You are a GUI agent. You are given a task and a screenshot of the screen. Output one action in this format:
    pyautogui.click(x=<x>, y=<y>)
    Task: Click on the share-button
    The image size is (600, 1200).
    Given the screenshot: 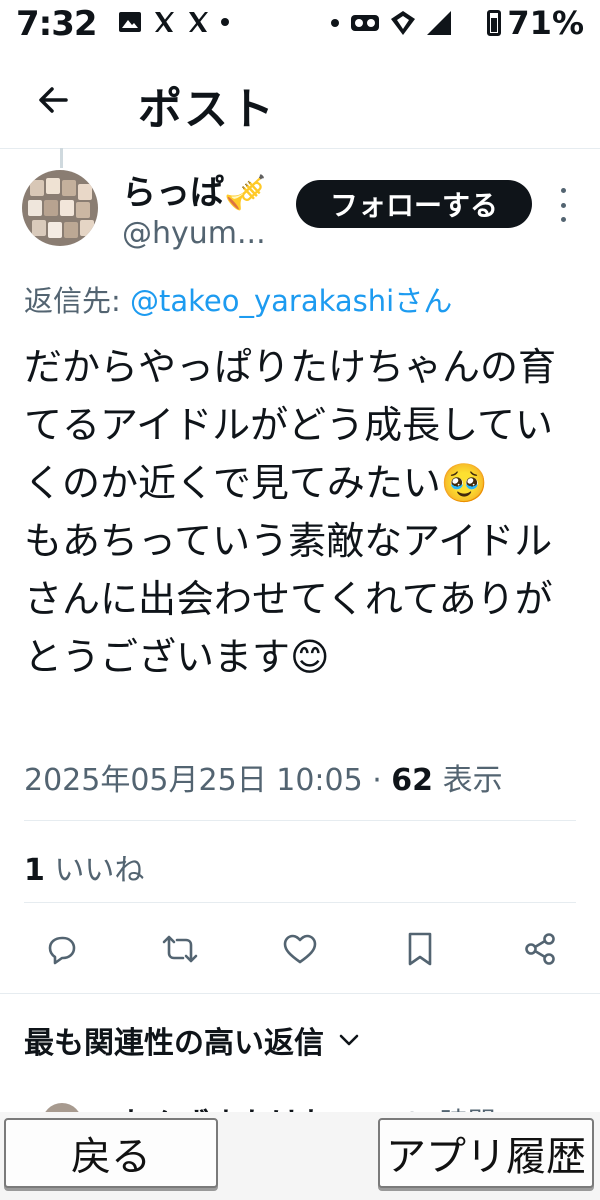 What is the action you would take?
    pyautogui.click(x=540, y=949)
    